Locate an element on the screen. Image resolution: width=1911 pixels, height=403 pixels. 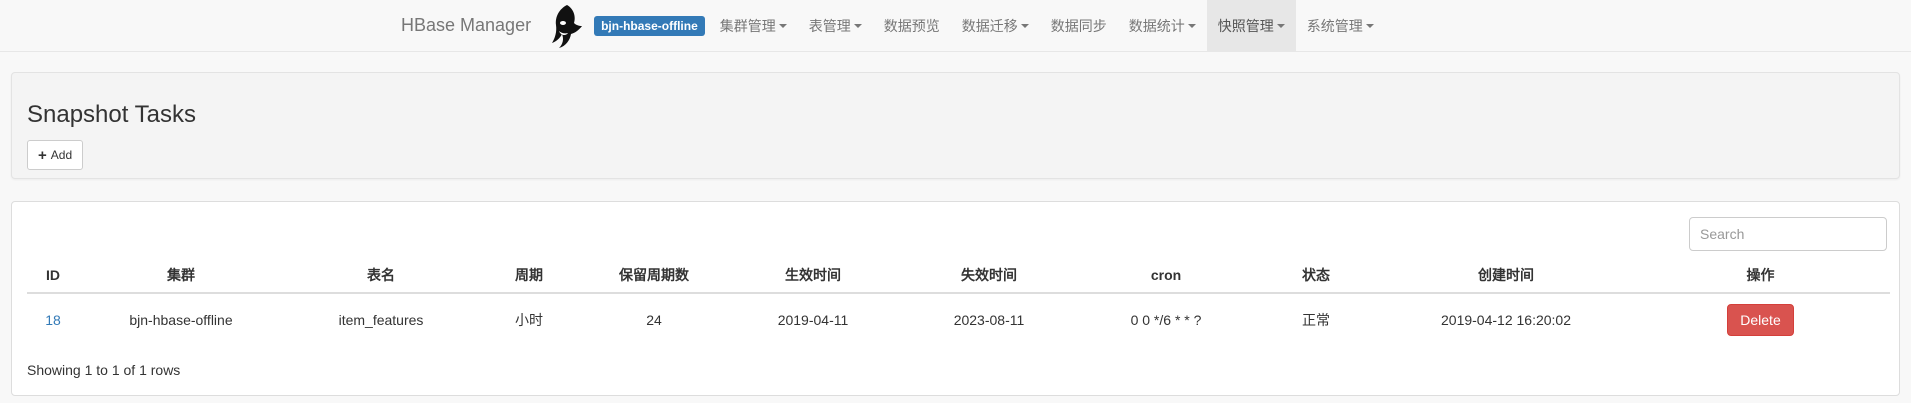
cell-actions: Delete is located at coordinates (1760, 319).